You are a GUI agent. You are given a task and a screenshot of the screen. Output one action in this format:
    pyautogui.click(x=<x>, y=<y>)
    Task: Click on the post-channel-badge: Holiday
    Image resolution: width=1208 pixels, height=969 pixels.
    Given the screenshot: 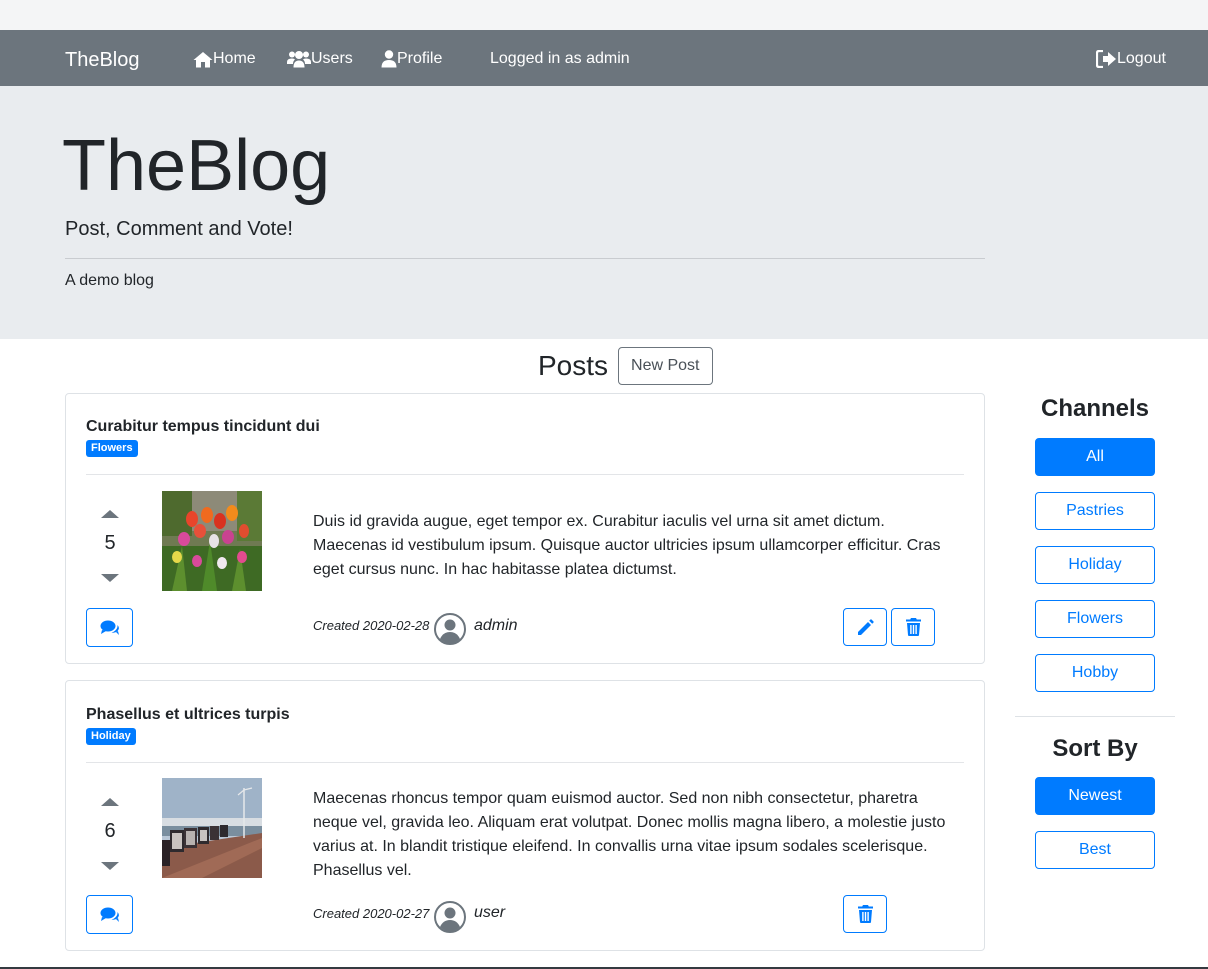 What is the action you would take?
    pyautogui.click(x=111, y=736)
    